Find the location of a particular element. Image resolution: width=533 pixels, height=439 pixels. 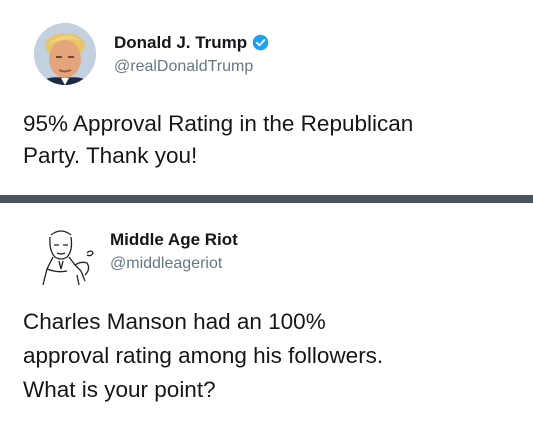

vintage-man-illustration-icon is located at coordinates (68, 256).